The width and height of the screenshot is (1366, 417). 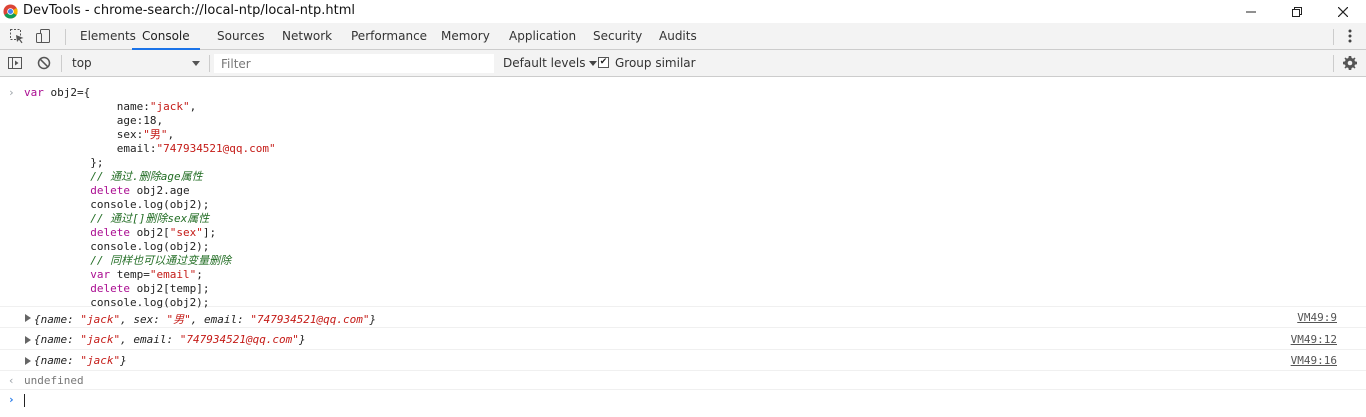 I want to click on tab-audits: Audits, so click(x=678, y=36).